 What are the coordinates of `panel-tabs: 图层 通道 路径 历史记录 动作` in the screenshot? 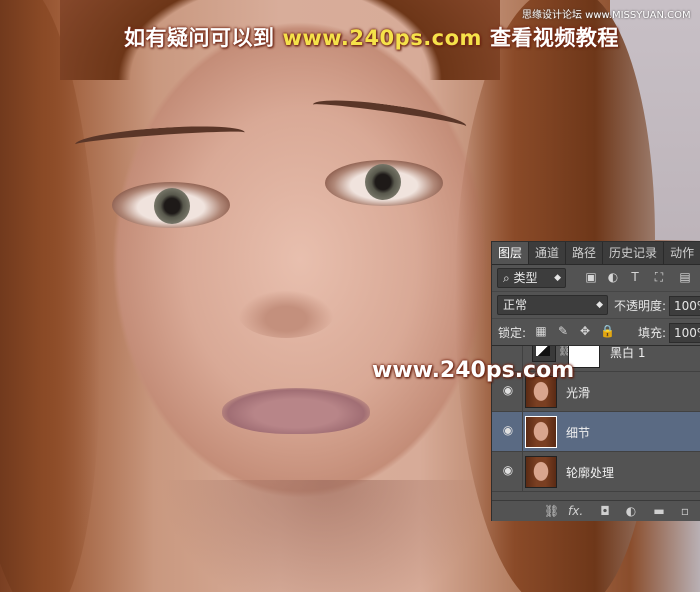 It's located at (596, 253).